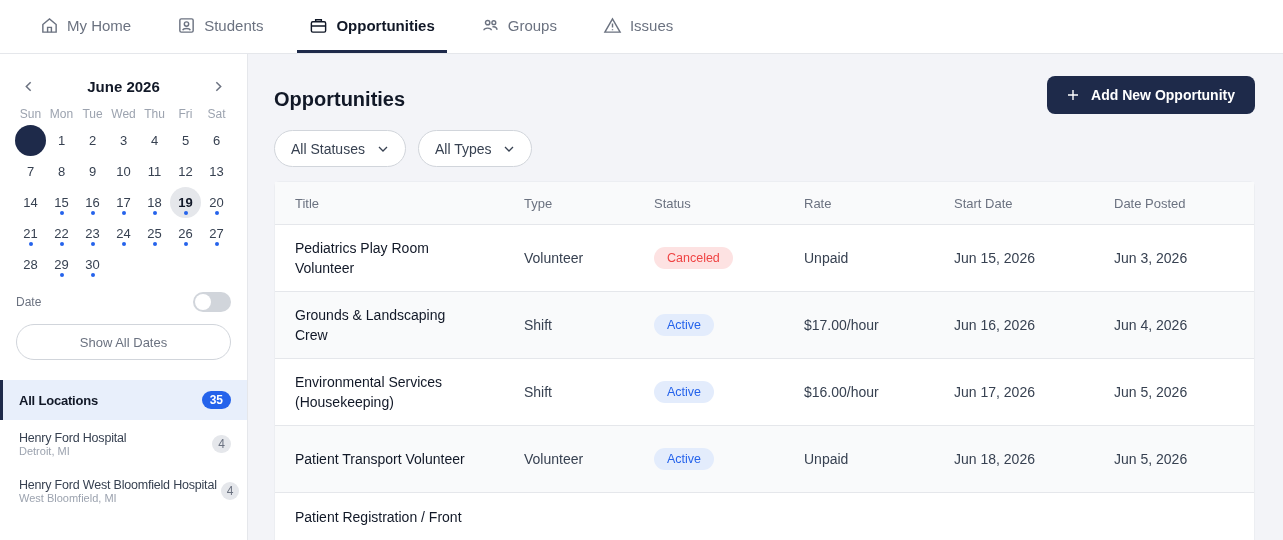  I want to click on calendar-day: 10, so click(123, 171).